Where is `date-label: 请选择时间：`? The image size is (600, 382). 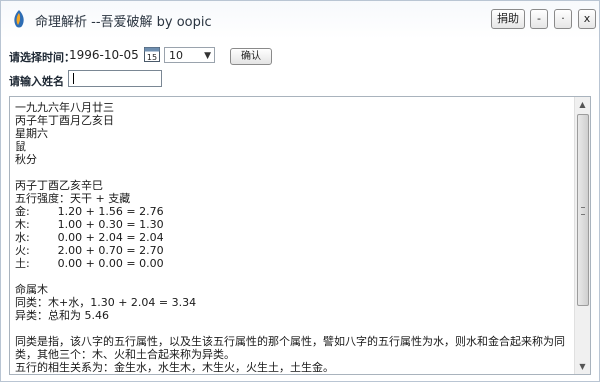
date-label: 请选择时间： is located at coordinates (42, 57).